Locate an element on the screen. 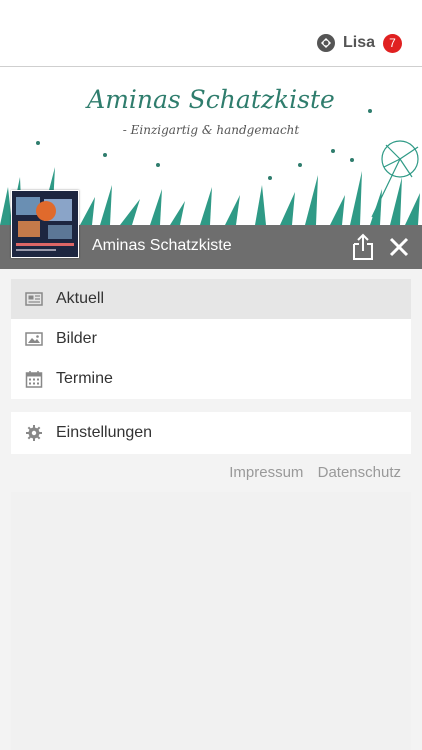 This screenshot has height=750, width=422. image-icon is located at coordinates (34, 339).